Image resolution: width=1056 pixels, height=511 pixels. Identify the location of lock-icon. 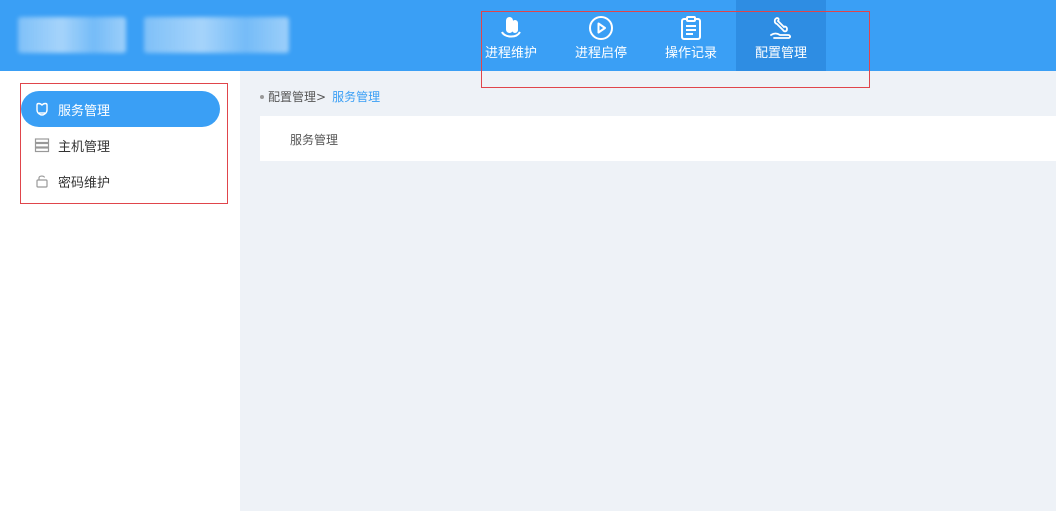
(42, 181).